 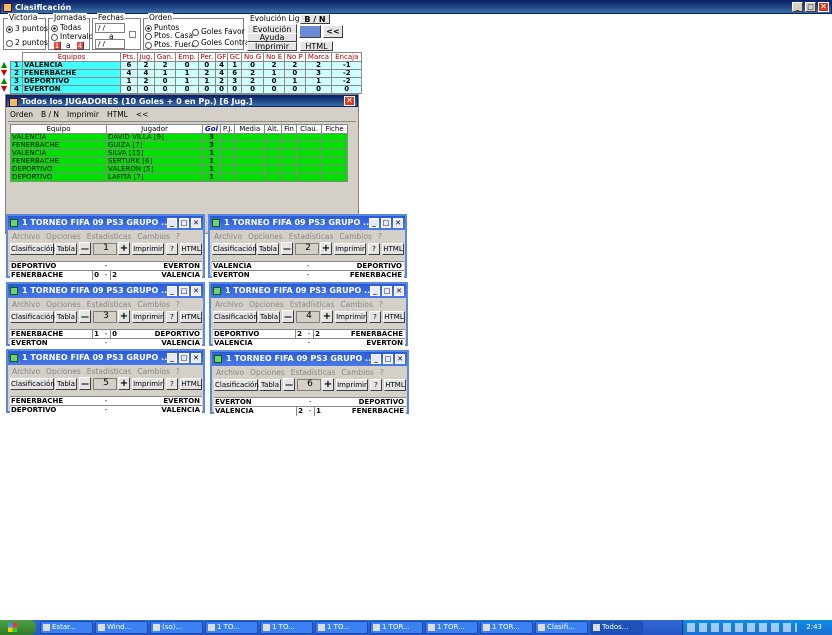 I want to click on jornadas-intervalo-radio: Intervalo, so click(x=72, y=36).